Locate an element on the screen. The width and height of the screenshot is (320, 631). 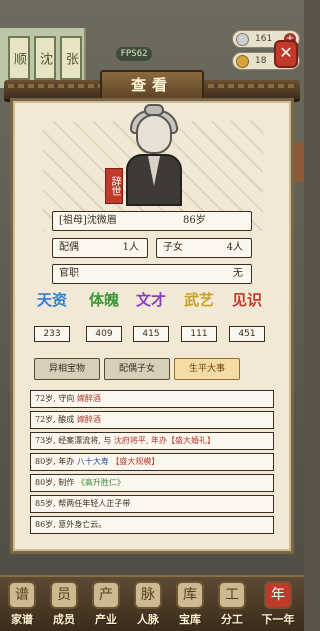
attribute-label: 见识 is located at coordinates (246, 300).